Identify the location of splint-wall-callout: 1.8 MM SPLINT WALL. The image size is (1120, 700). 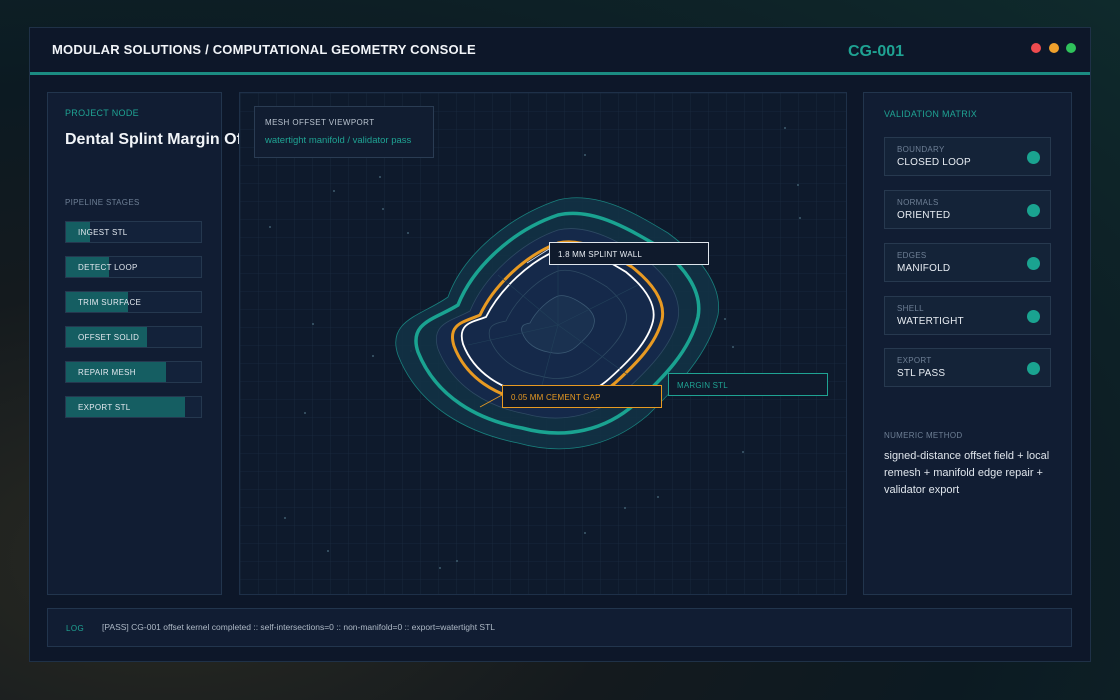
(629, 253).